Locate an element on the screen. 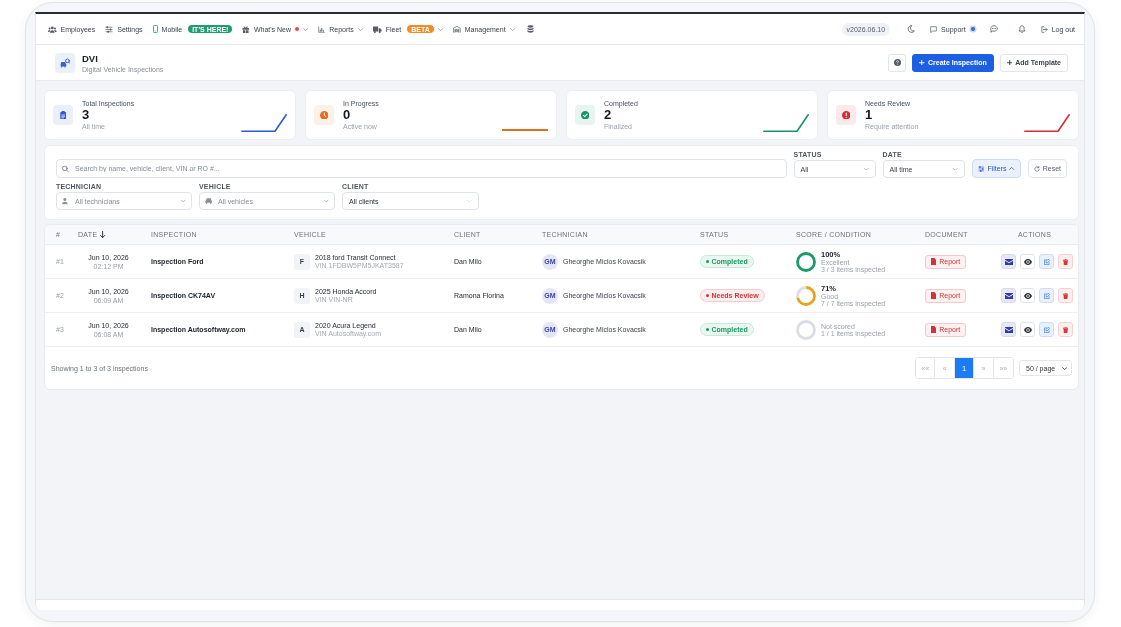 This screenshot has height=627, width=1121. database-icon is located at coordinates (530, 29).